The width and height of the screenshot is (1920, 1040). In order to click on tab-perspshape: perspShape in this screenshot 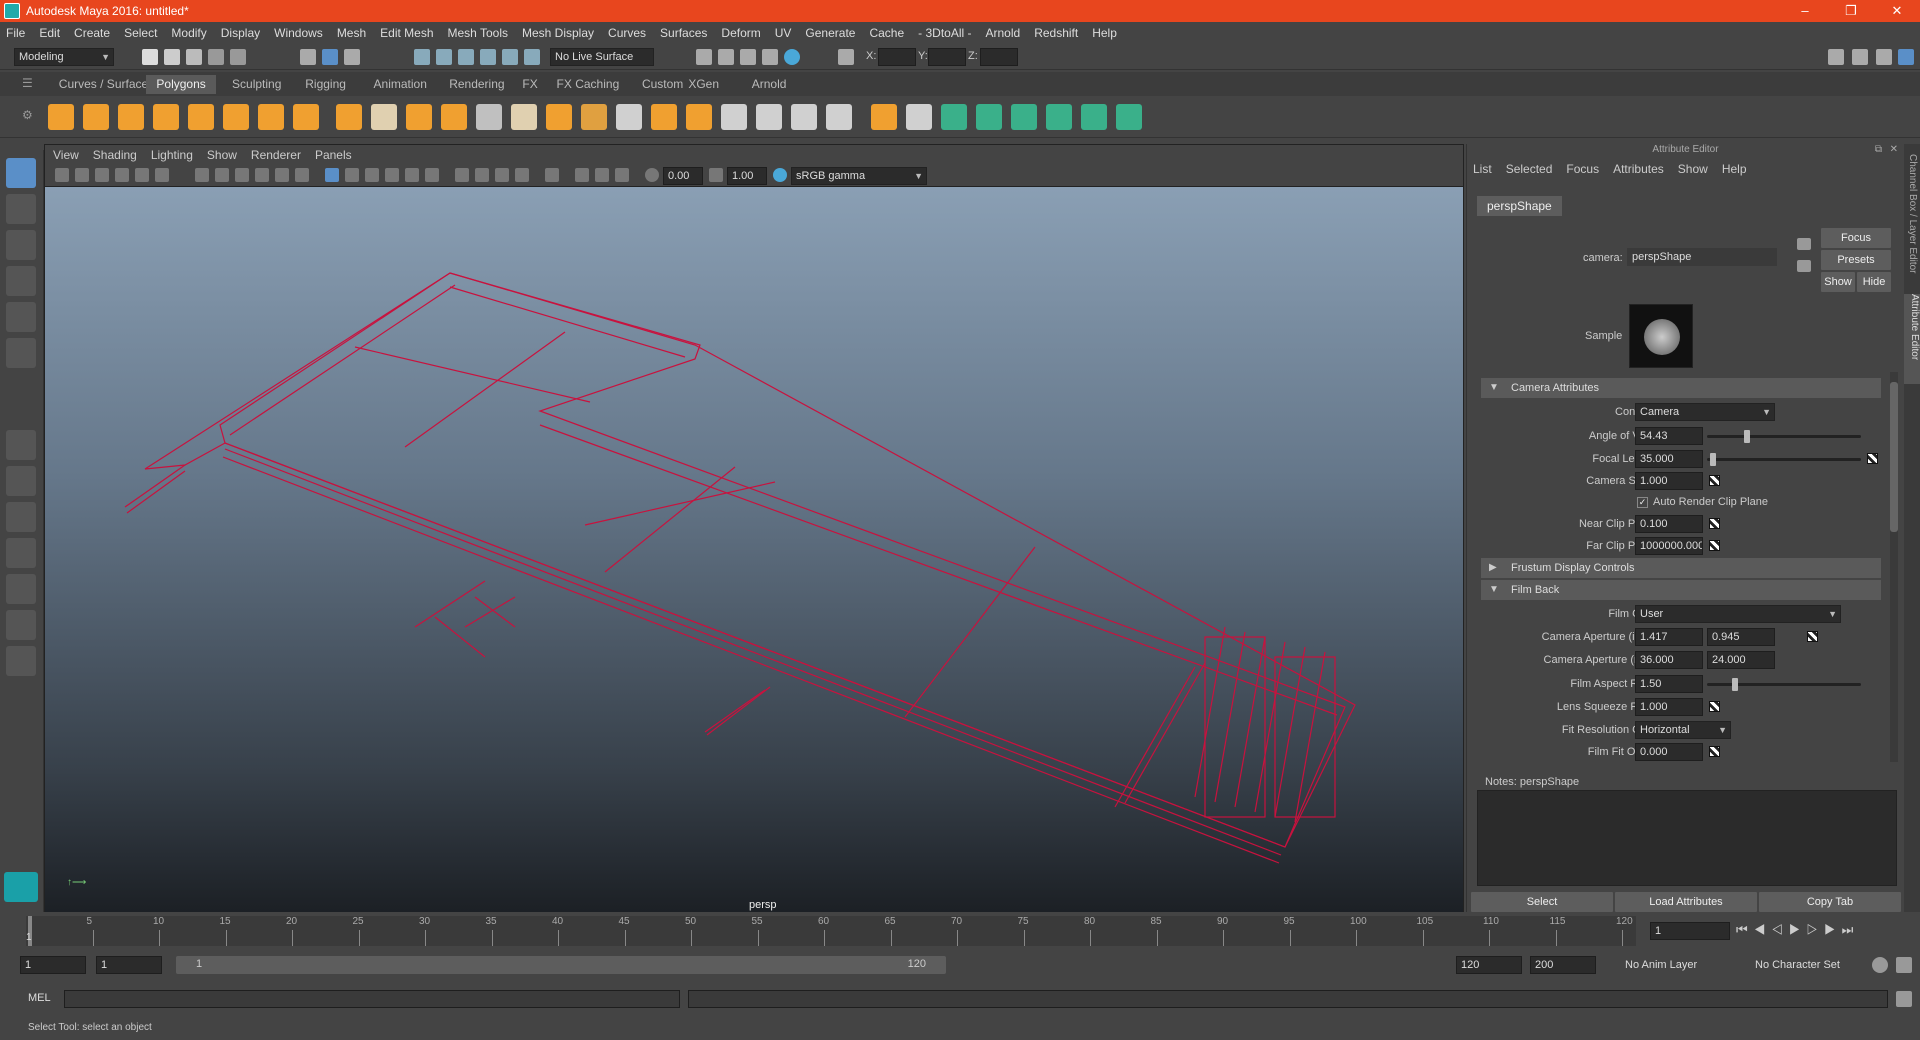, I will do `click(1519, 206)`.